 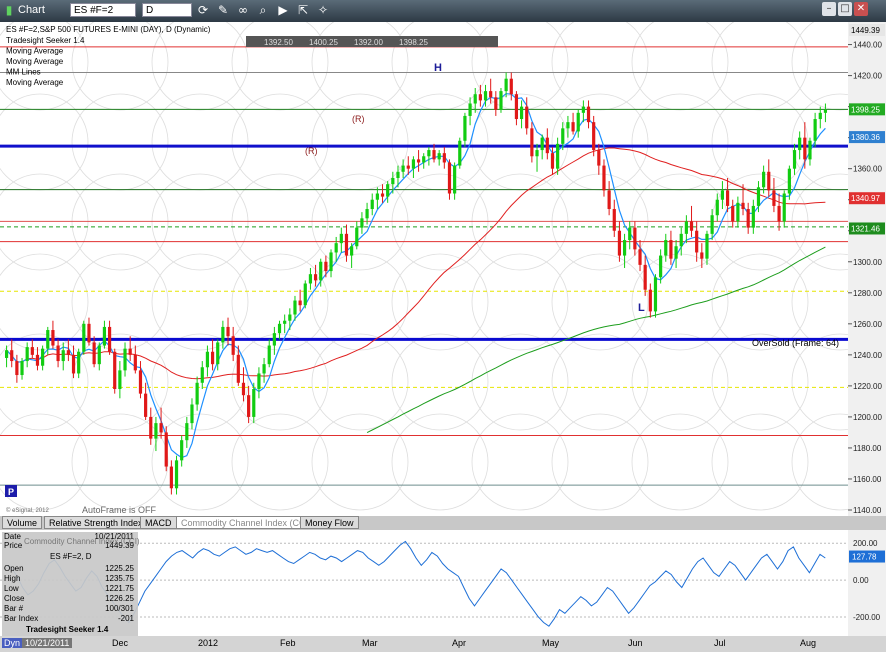 What do you see at coordinates (96, 522) in the screenshot?
I see `tab-rsi: Relative Strength Index` at bounding box center [96, 522].